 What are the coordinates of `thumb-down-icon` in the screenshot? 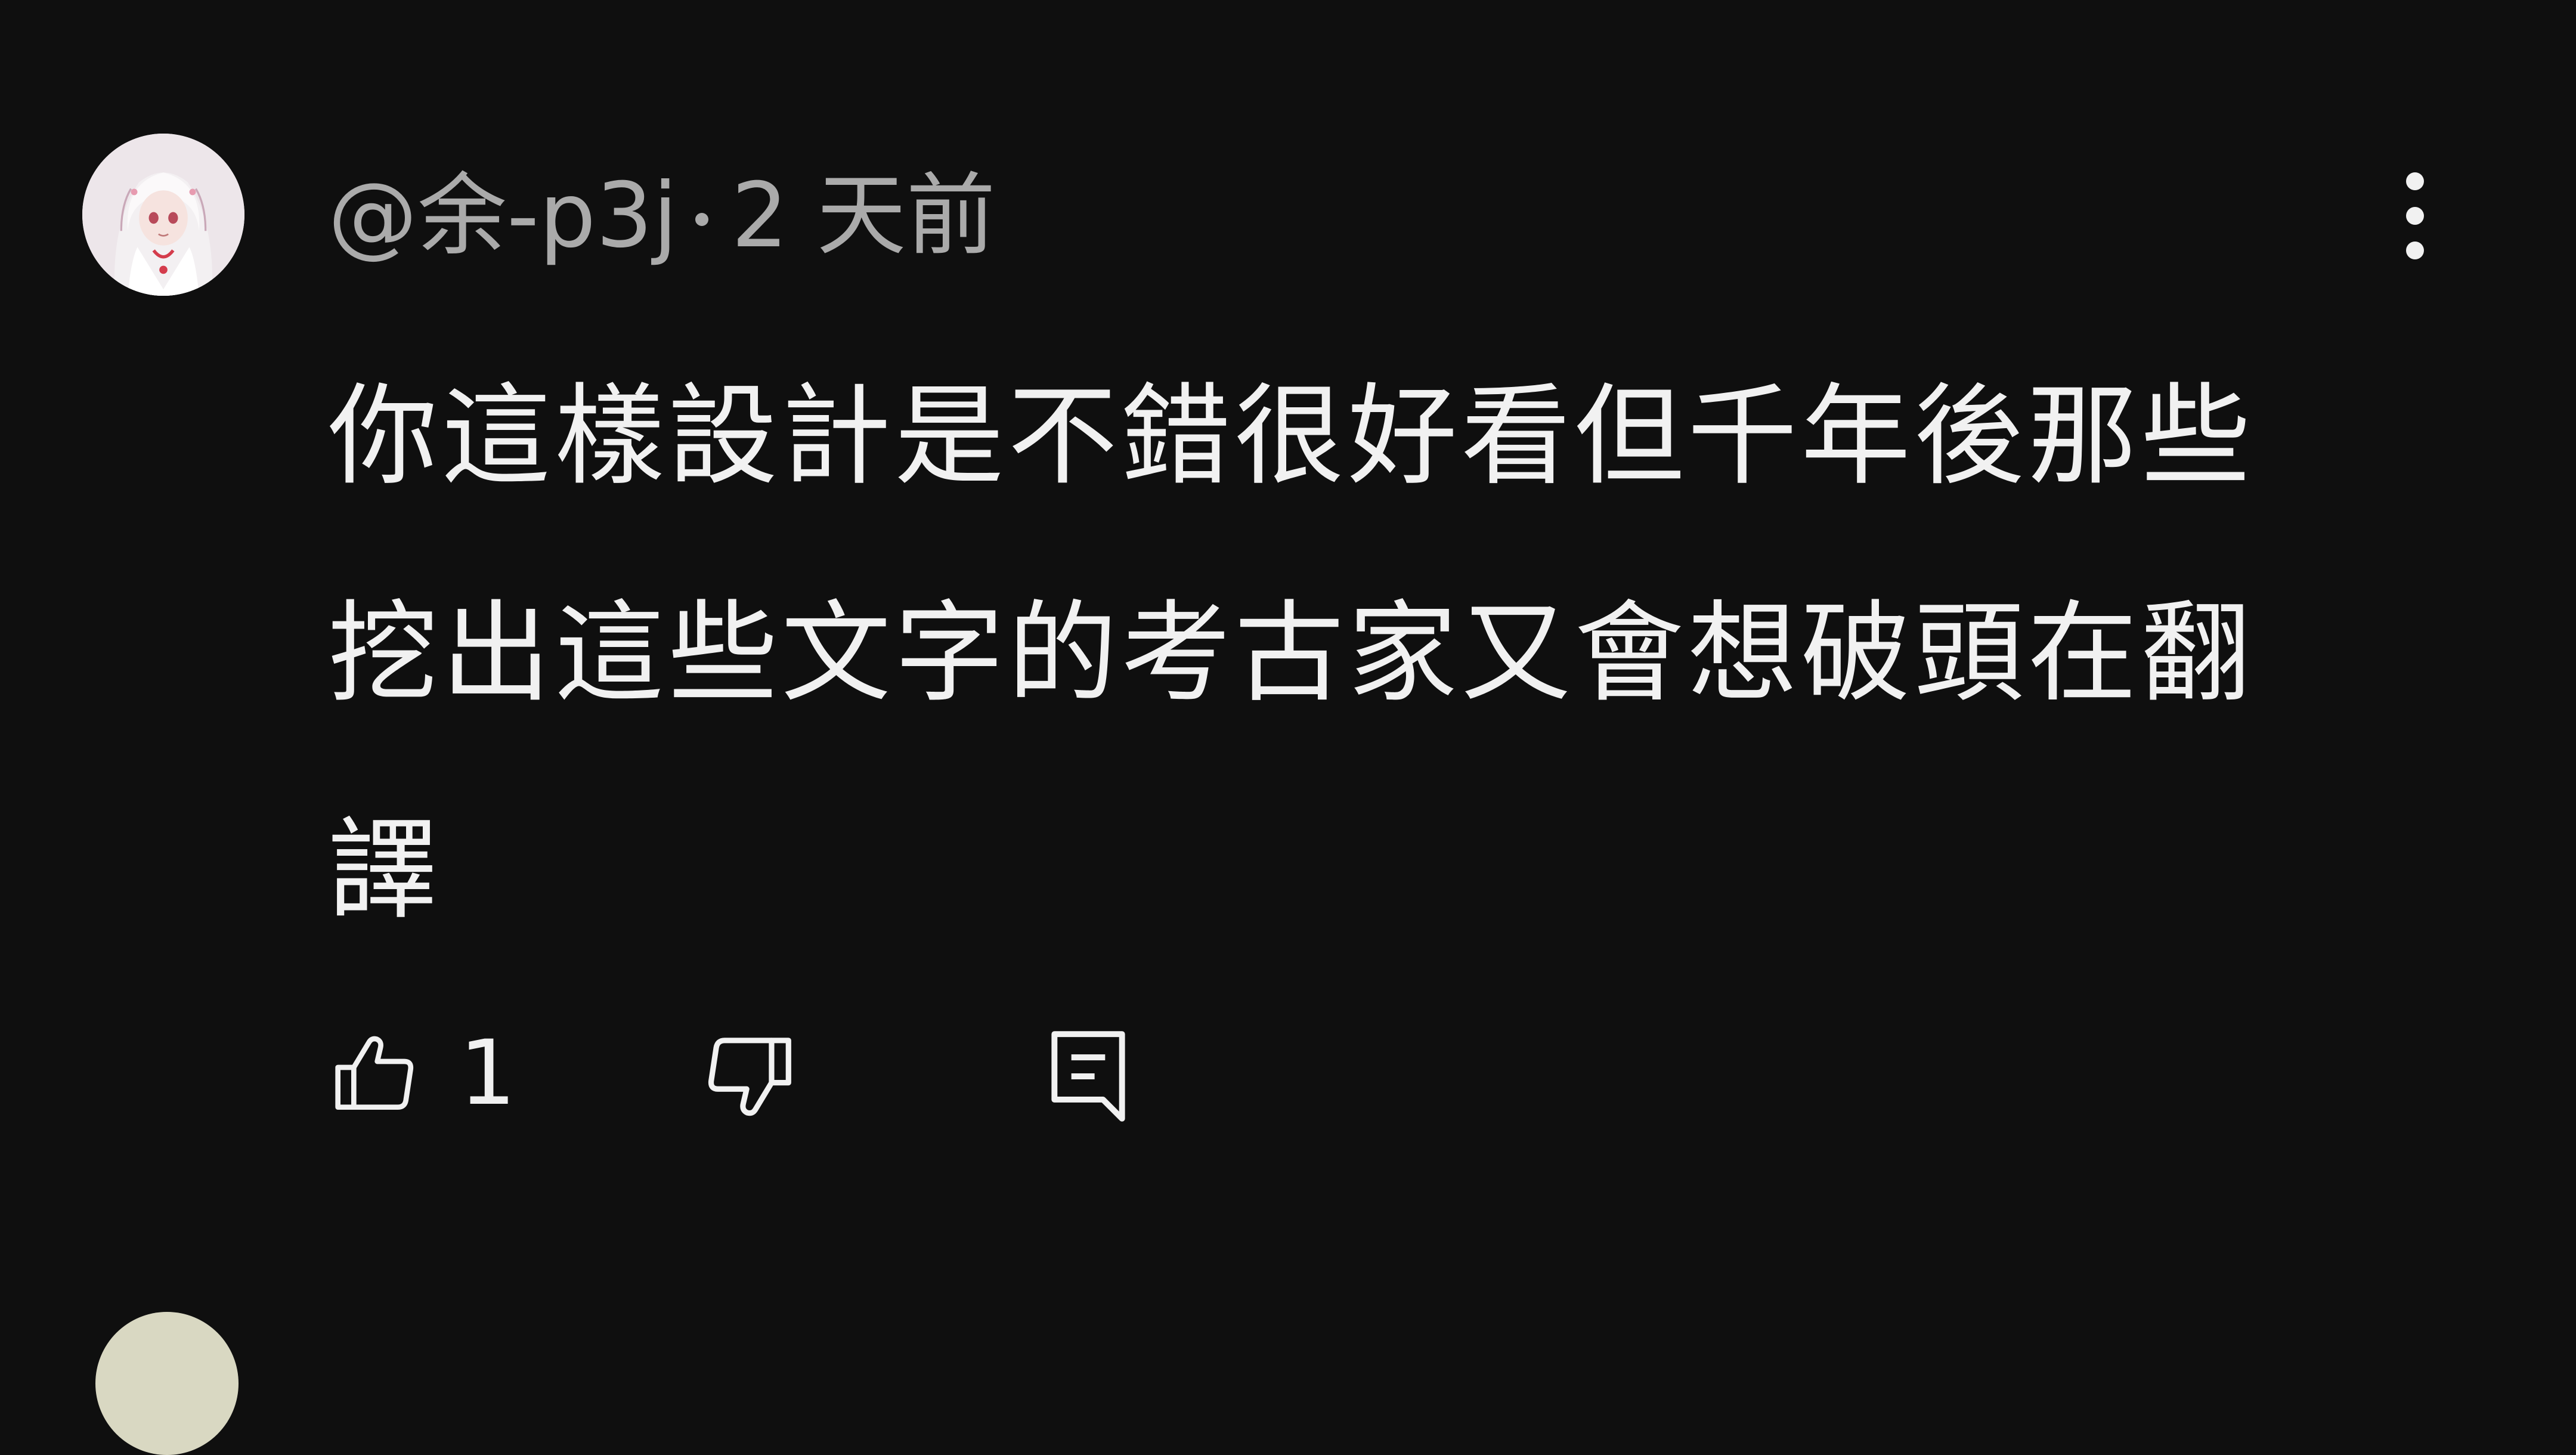 It's located at (750, 1077).